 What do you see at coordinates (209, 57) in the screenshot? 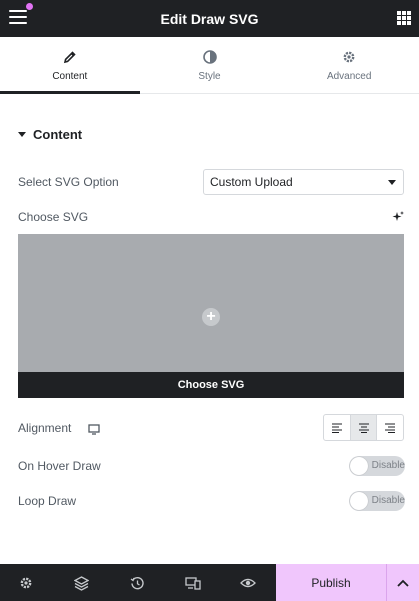
I see `contrast-icon` at bounding box center [209, 57].